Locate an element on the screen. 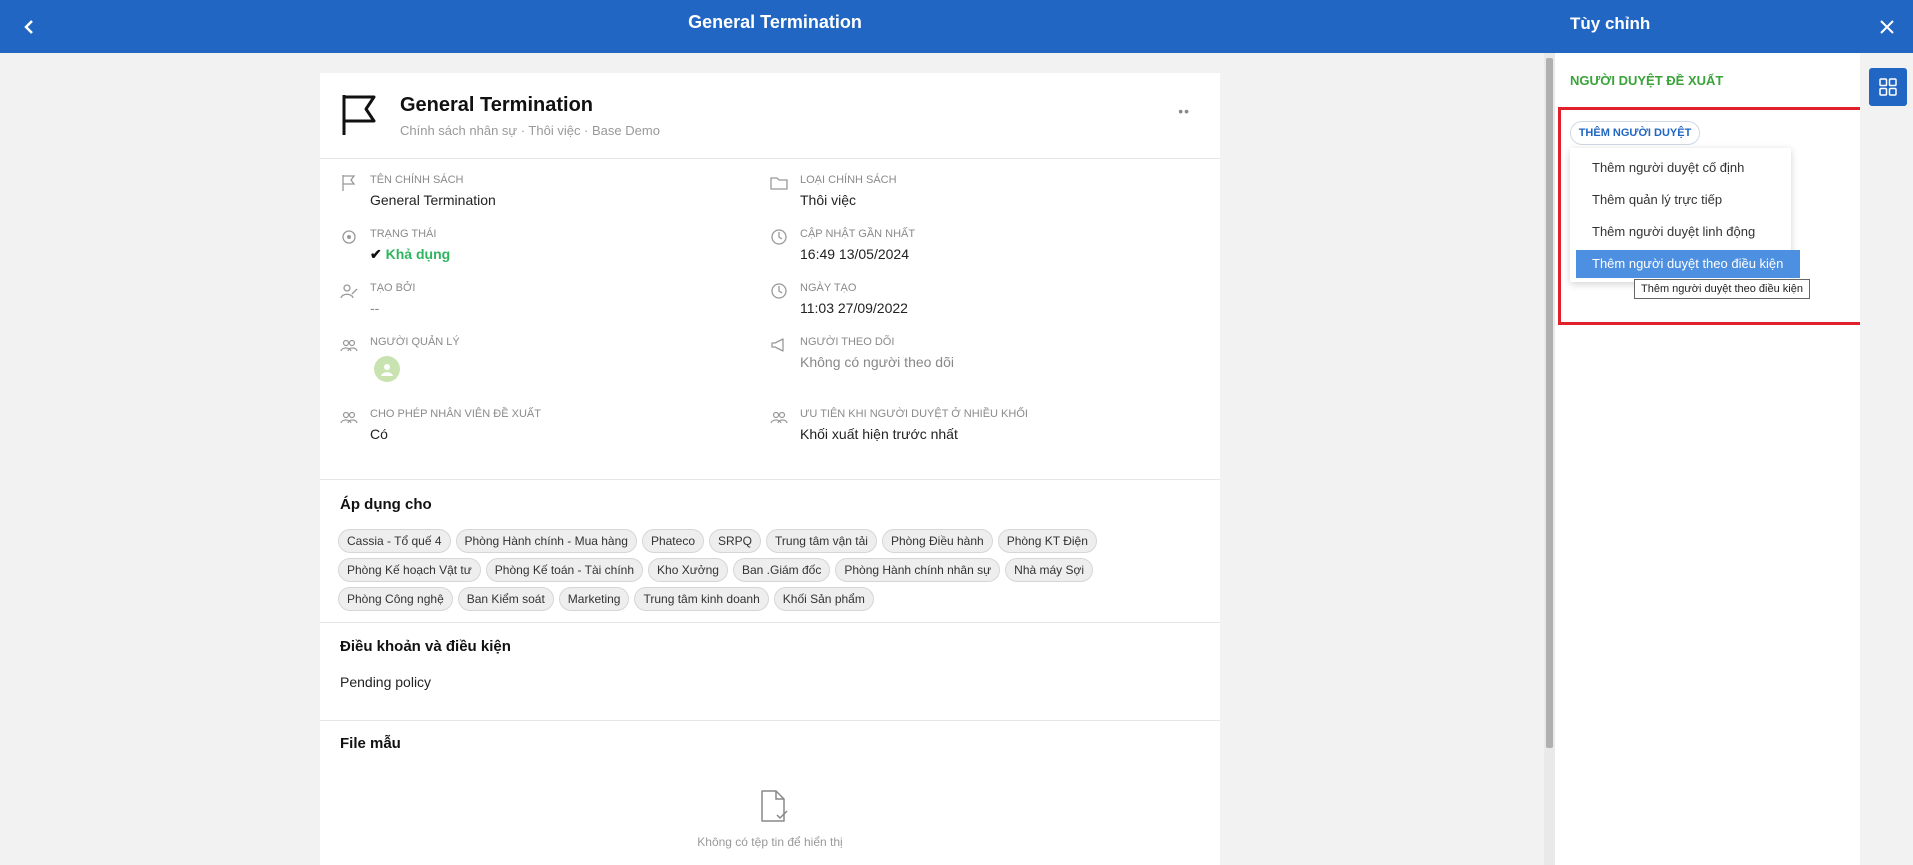 This screenshot has height=865, width=1913. check-icon: ✔ is located at coordinates (376, 254).